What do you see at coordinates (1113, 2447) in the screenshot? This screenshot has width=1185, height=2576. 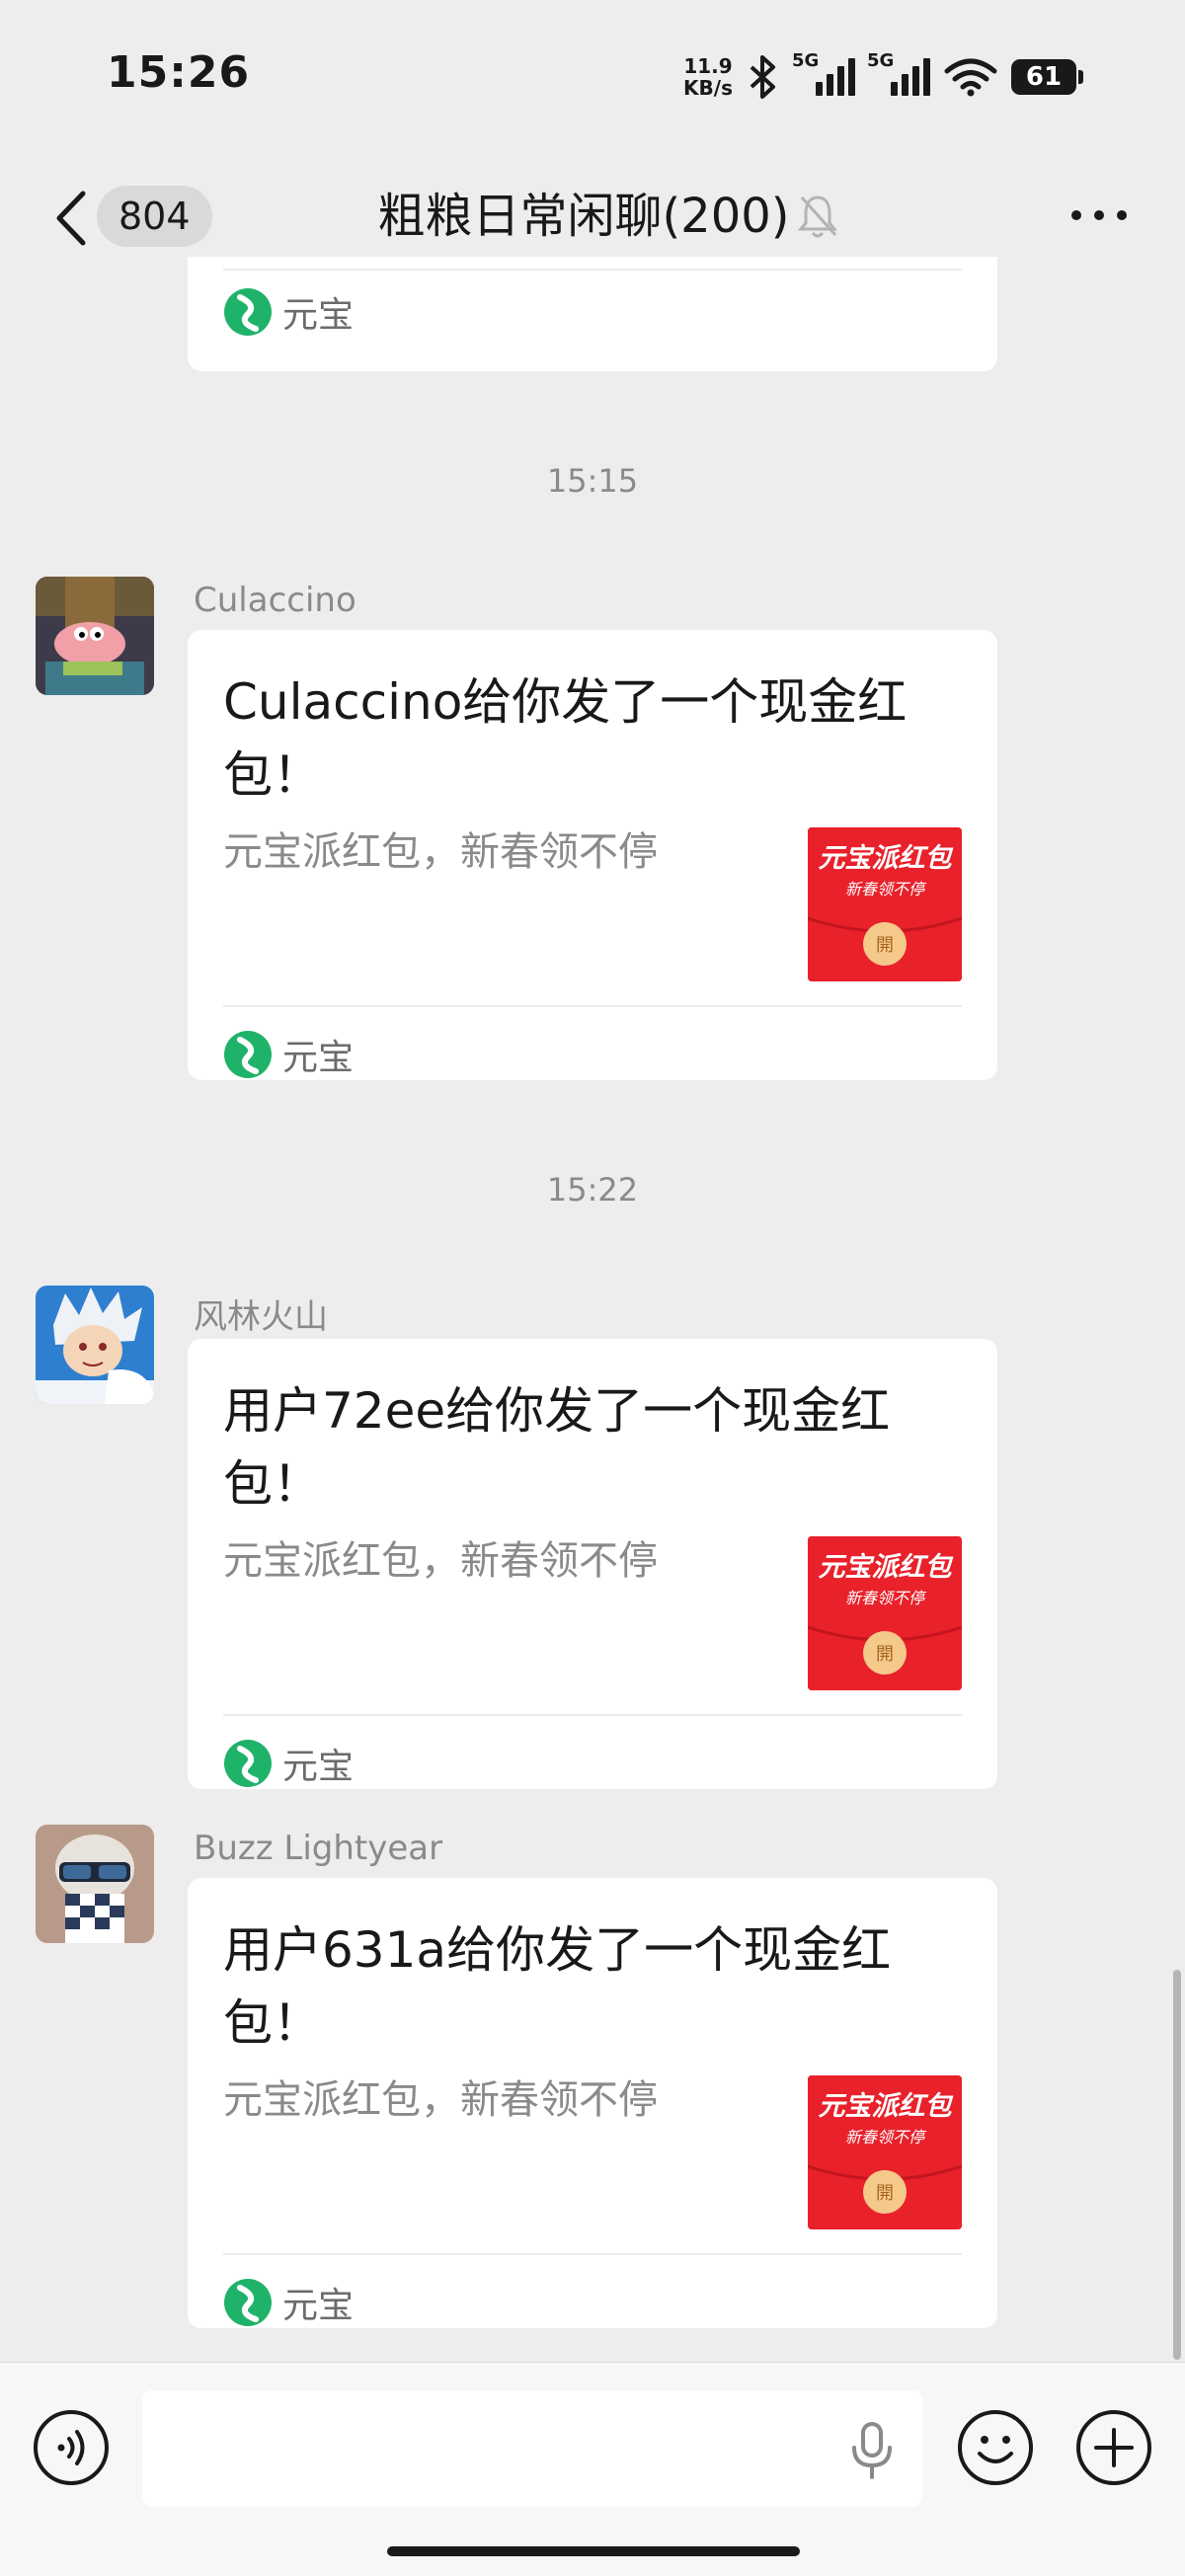 I see `plus-icon` at bounding box center [1113, 2447].